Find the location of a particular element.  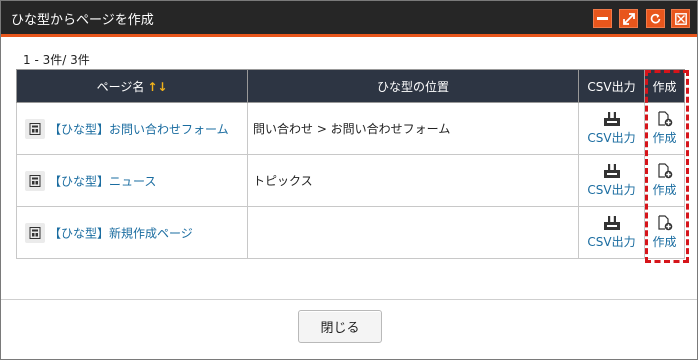

dialog-title: ひな型からページを作成 is located at coordinates (82, 20).